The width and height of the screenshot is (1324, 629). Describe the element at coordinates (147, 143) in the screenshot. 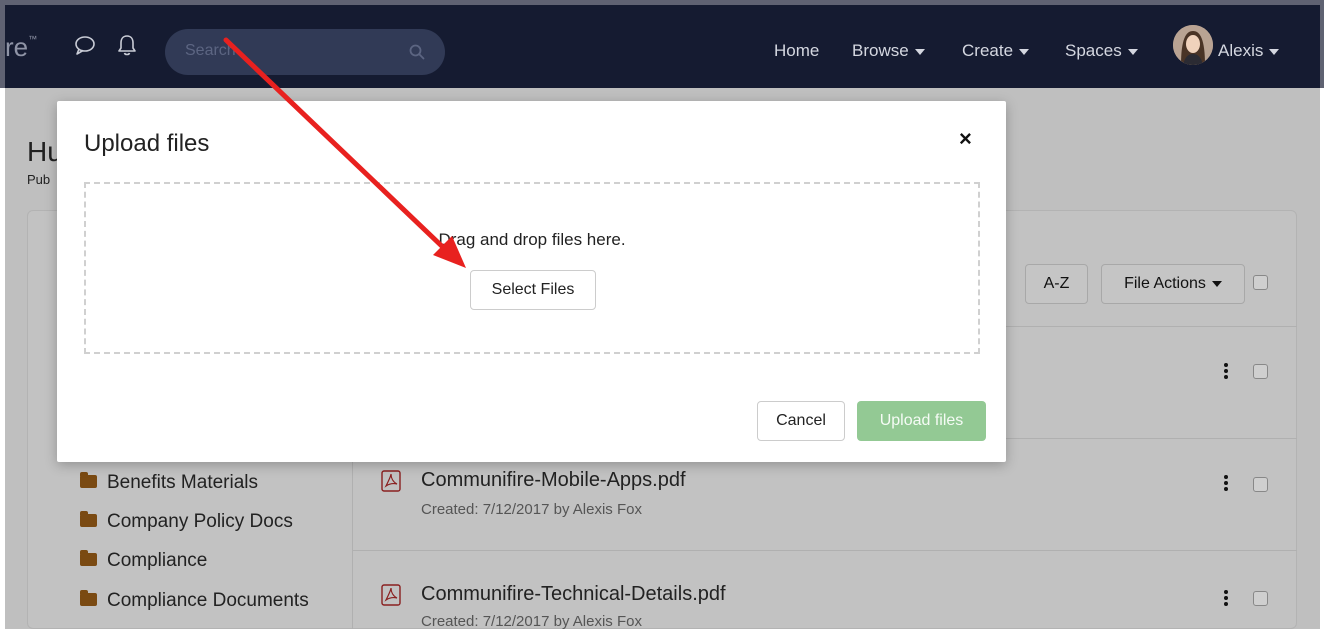

I see `modal-title: Upload files` at that location.